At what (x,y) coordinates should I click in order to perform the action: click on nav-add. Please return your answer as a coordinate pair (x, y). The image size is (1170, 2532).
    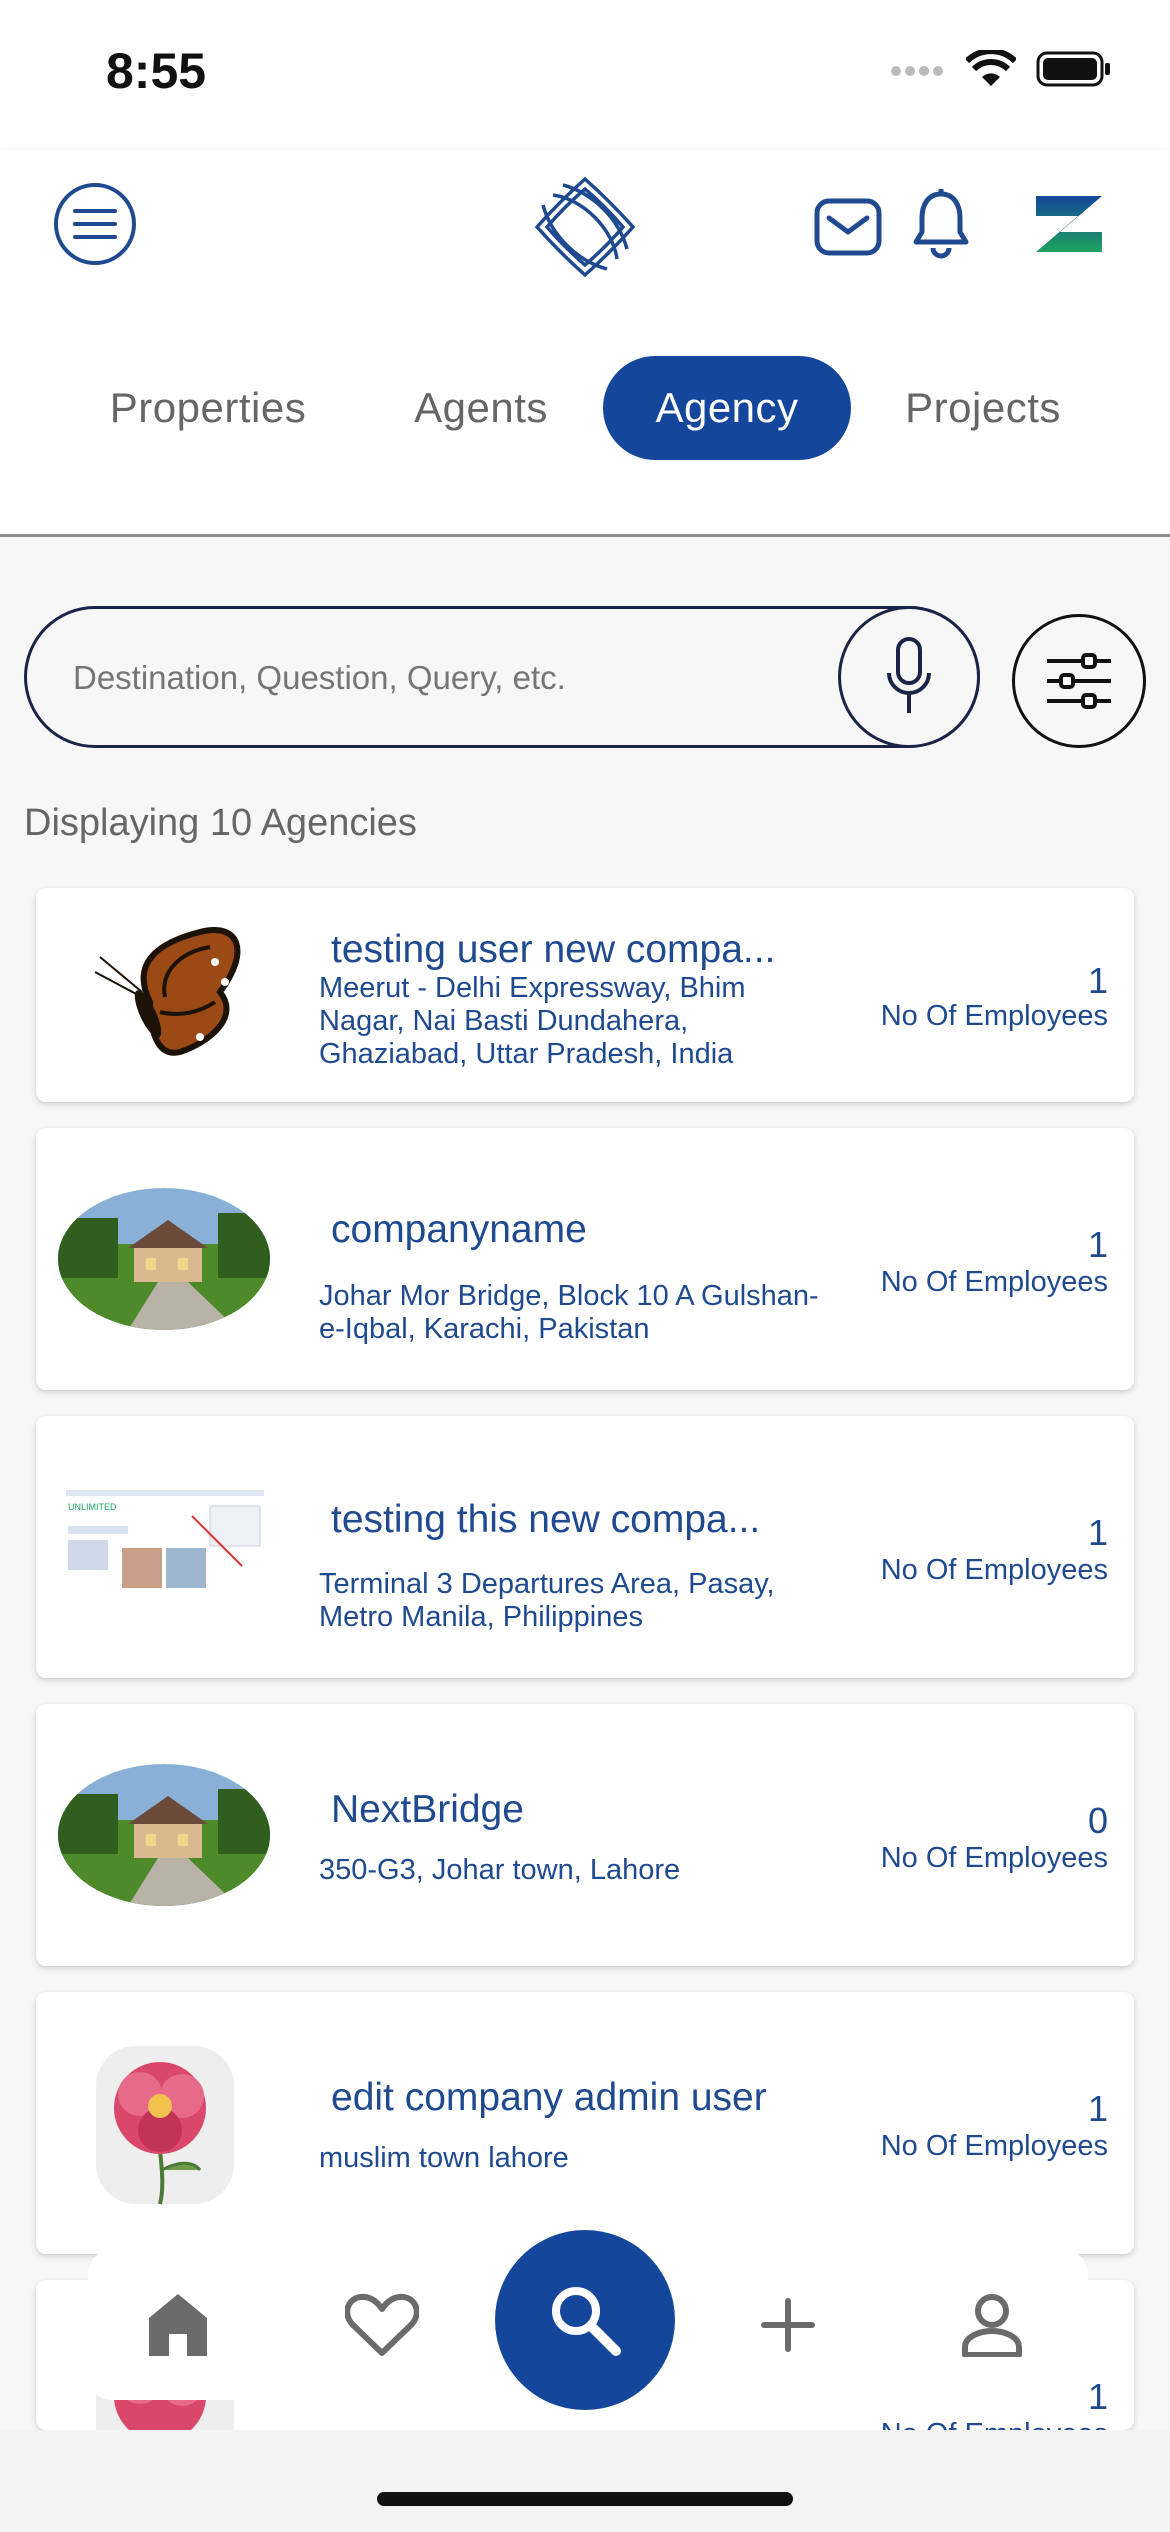
    Looking at the image, I should click on (788, 2325).